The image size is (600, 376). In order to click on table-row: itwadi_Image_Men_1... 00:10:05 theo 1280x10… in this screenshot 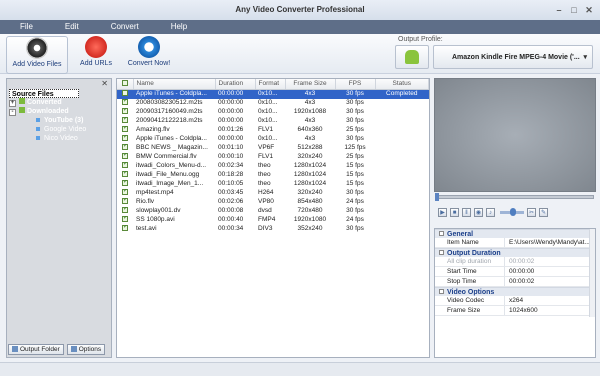, I will do `click(273, 184)`.